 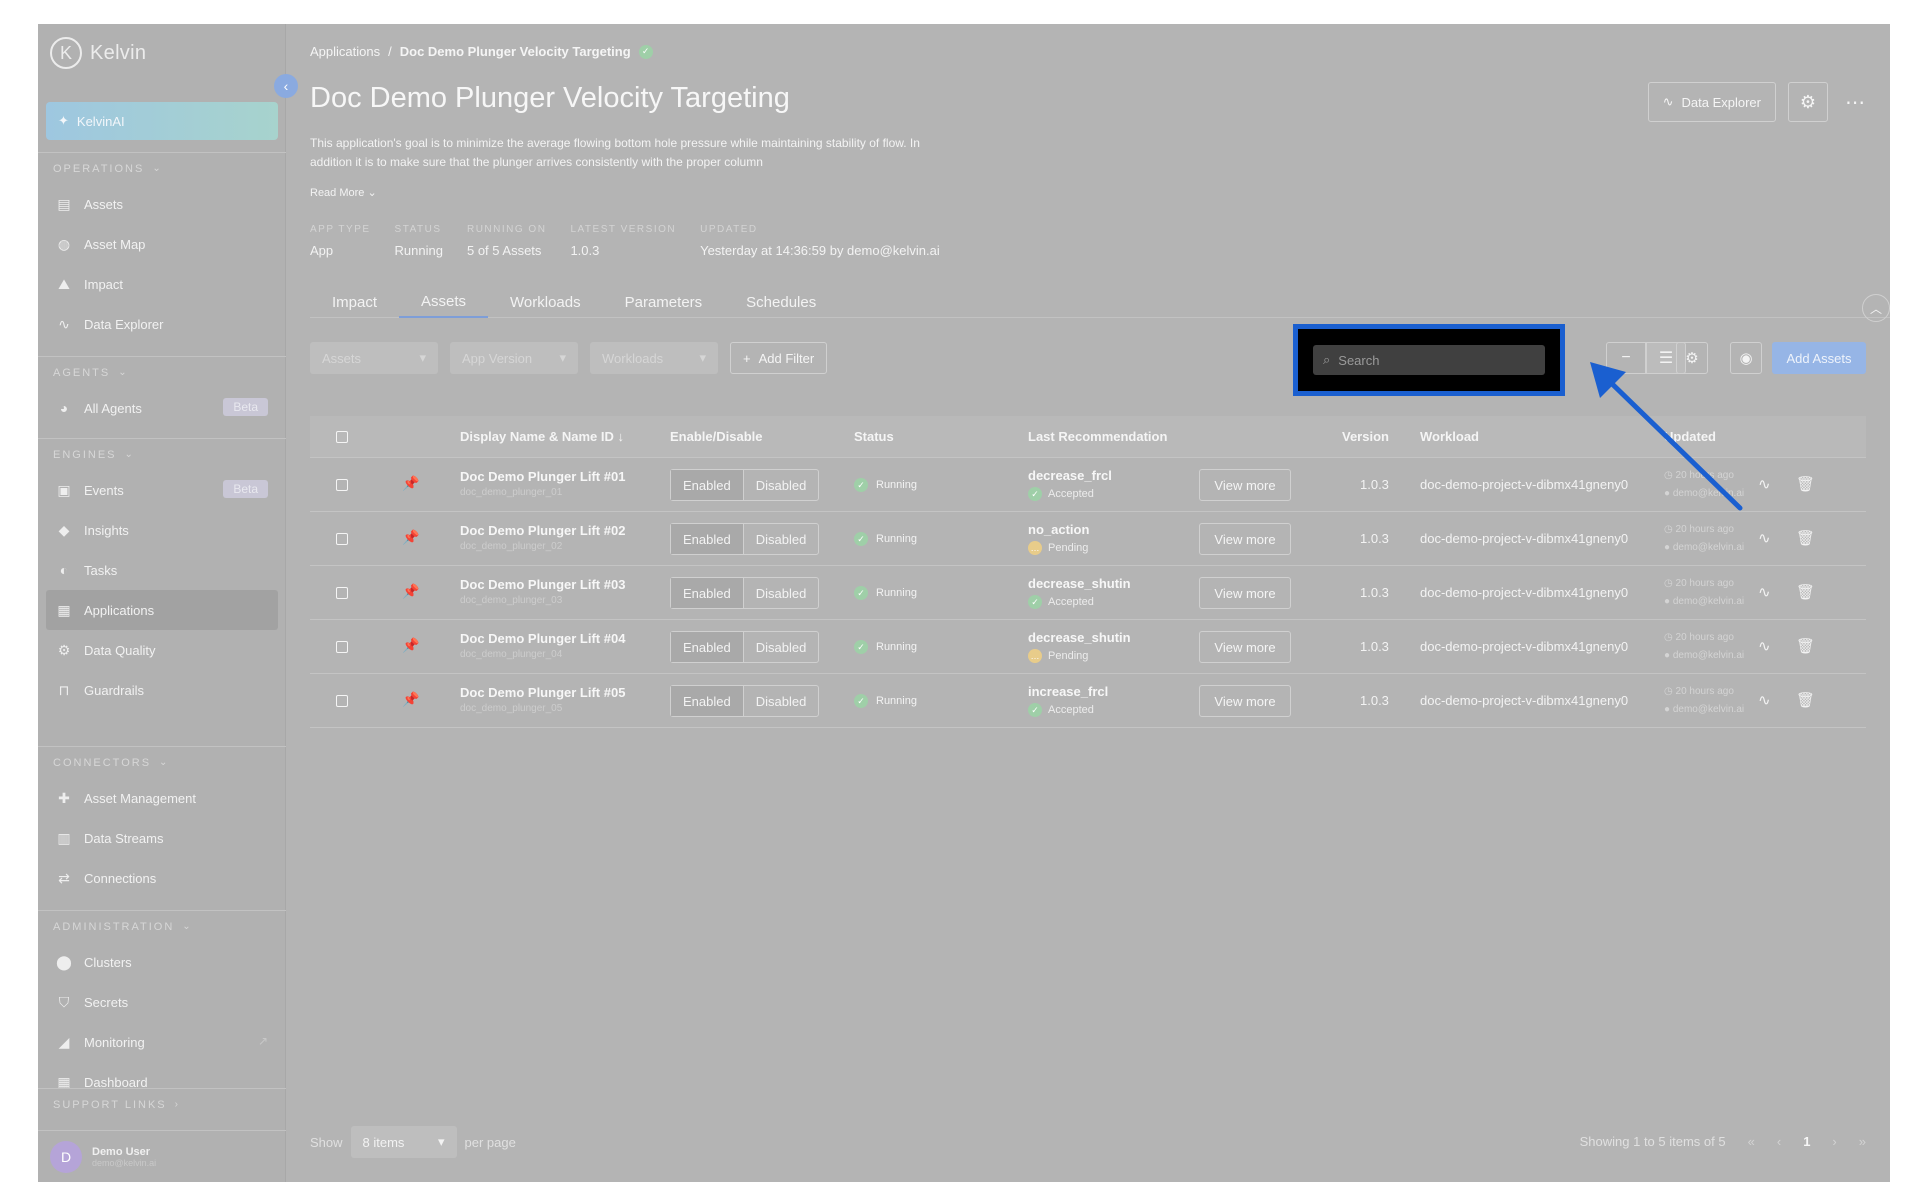 What do you see at coordinates (1746, 358) in the screenshot?
I see `user-filter-button: ◉` at bounding box center [1746, 358].